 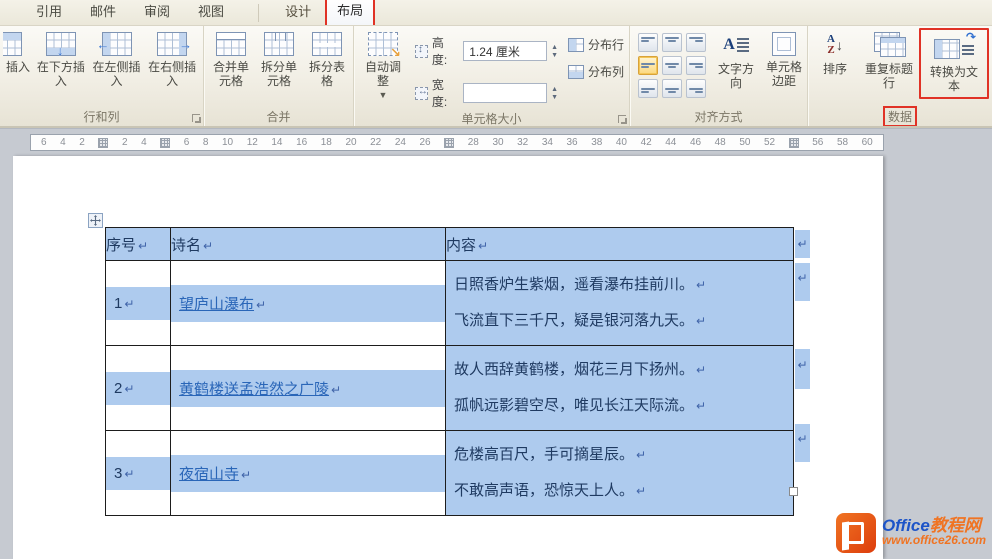 What do you see at coordinates (554, 51) in the screenshot?
I see `row-height-spinner: ▲ ▼` at bounding box center [554, 51].